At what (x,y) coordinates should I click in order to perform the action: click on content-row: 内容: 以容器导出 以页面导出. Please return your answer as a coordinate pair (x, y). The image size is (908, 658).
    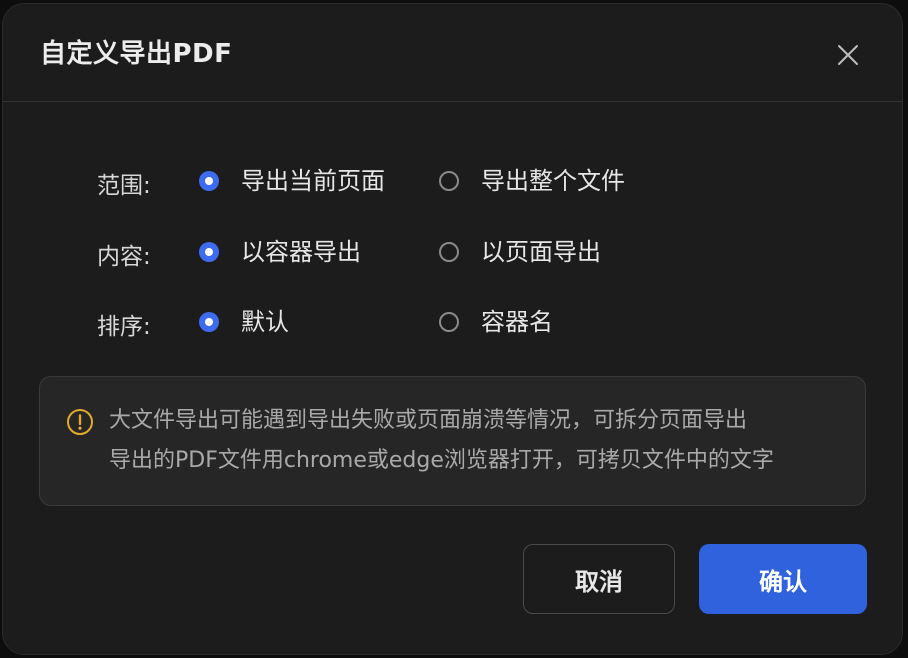
    Looking at the image, I should click on (452, 252).